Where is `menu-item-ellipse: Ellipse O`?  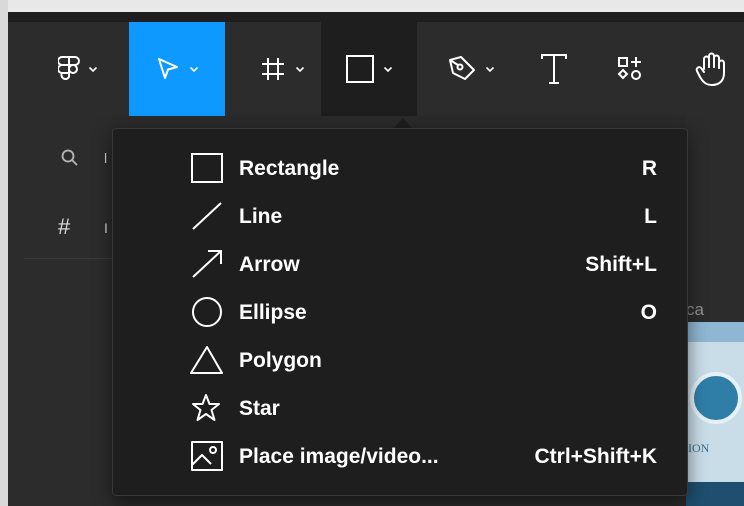
menu-item-ellipse: Ellipse O is located at coordinates (400, 312).